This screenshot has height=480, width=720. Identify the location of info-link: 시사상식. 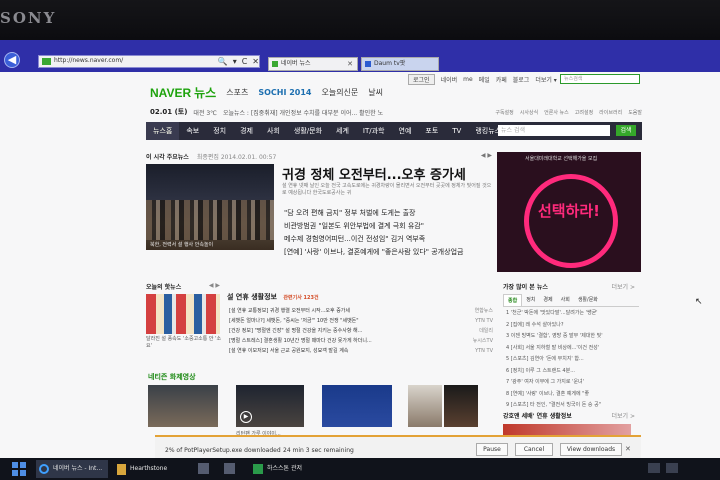
(529, 112).